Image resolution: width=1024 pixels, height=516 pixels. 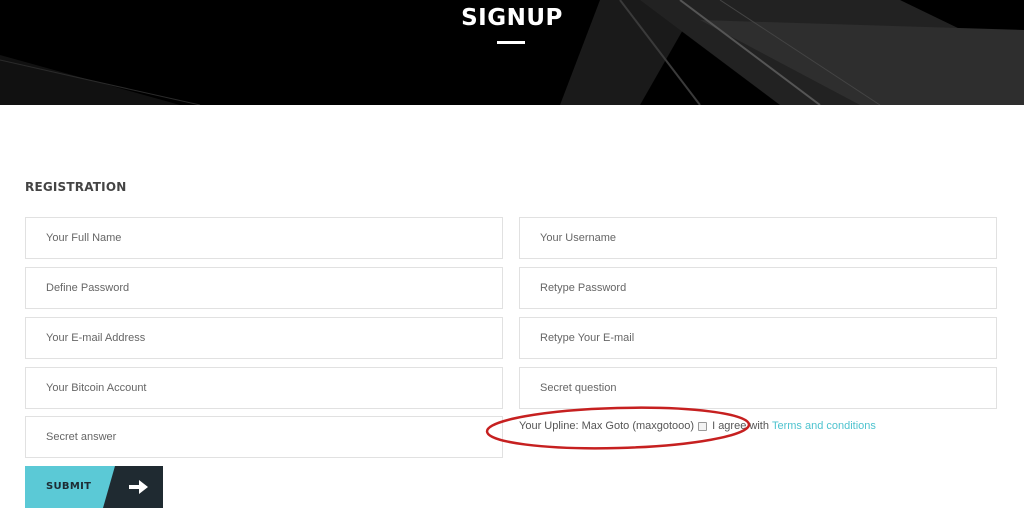 I want to click on submit-button: SUBMIT, so click(x=94, y=487).